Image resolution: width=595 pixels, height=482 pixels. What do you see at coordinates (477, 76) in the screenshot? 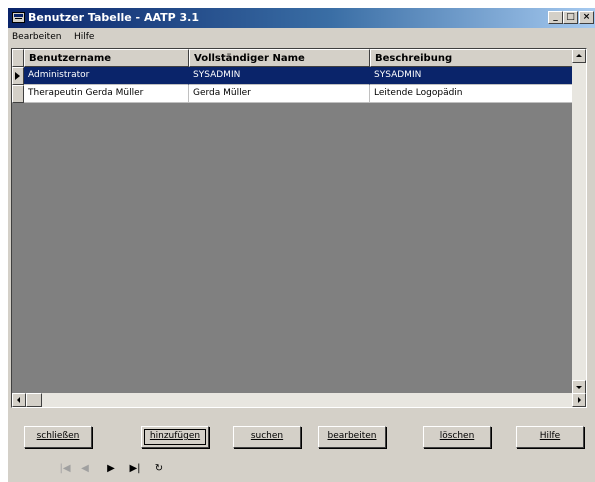
I see `cell-description: SYSADMIN` at bounding box center [477, 76].